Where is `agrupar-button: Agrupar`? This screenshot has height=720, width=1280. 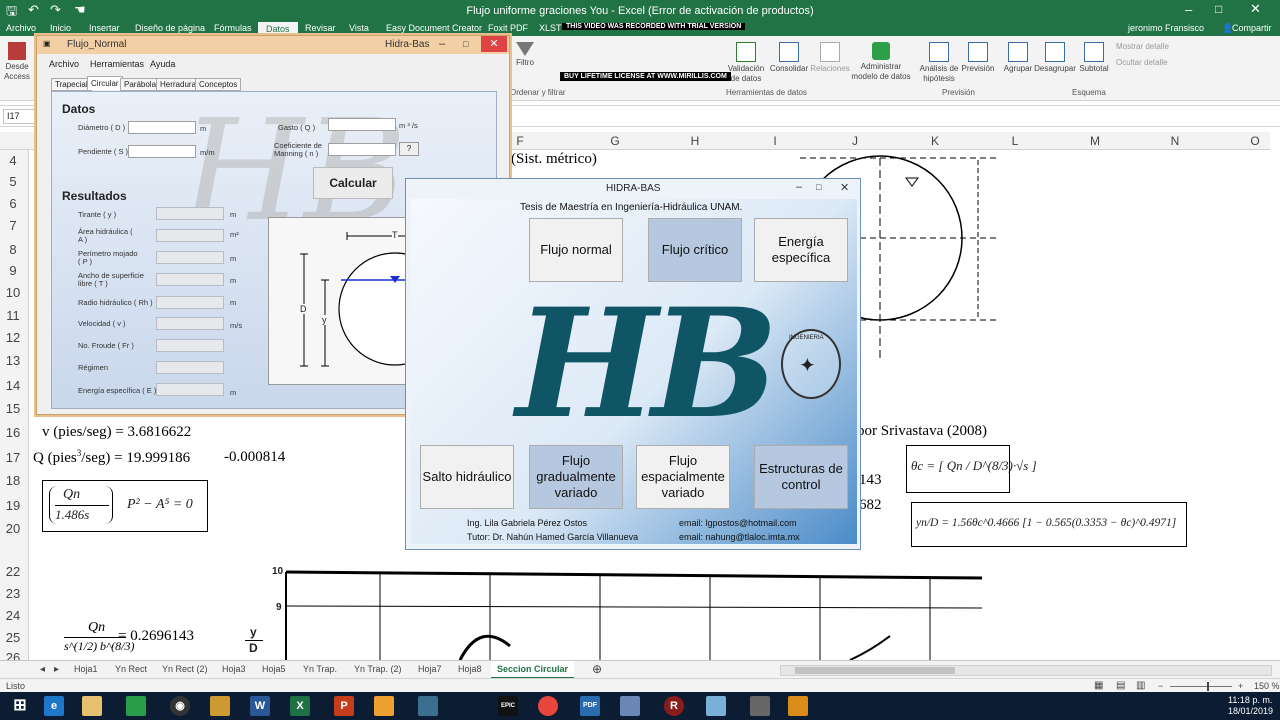
agrupar-button: Agrupar is located at coordinates (1018, 58).